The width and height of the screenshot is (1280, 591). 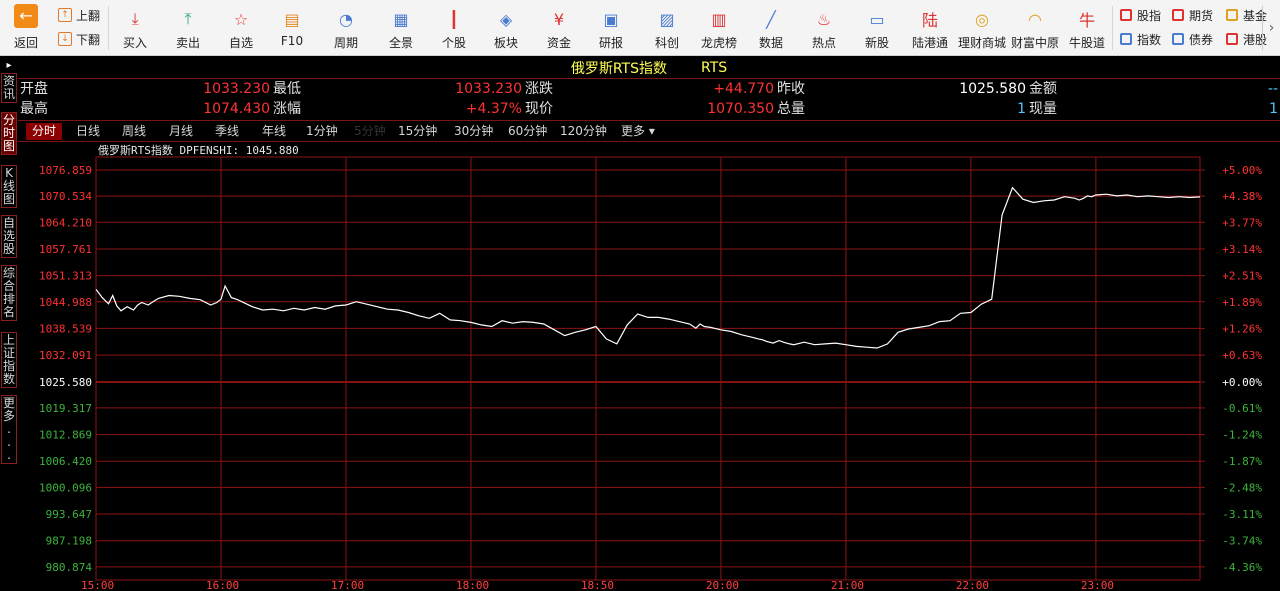 What do you see at coordinates (666, 43) in the screenshot?
I see `star-market-label: 科创` at bounding box center [666, 43].